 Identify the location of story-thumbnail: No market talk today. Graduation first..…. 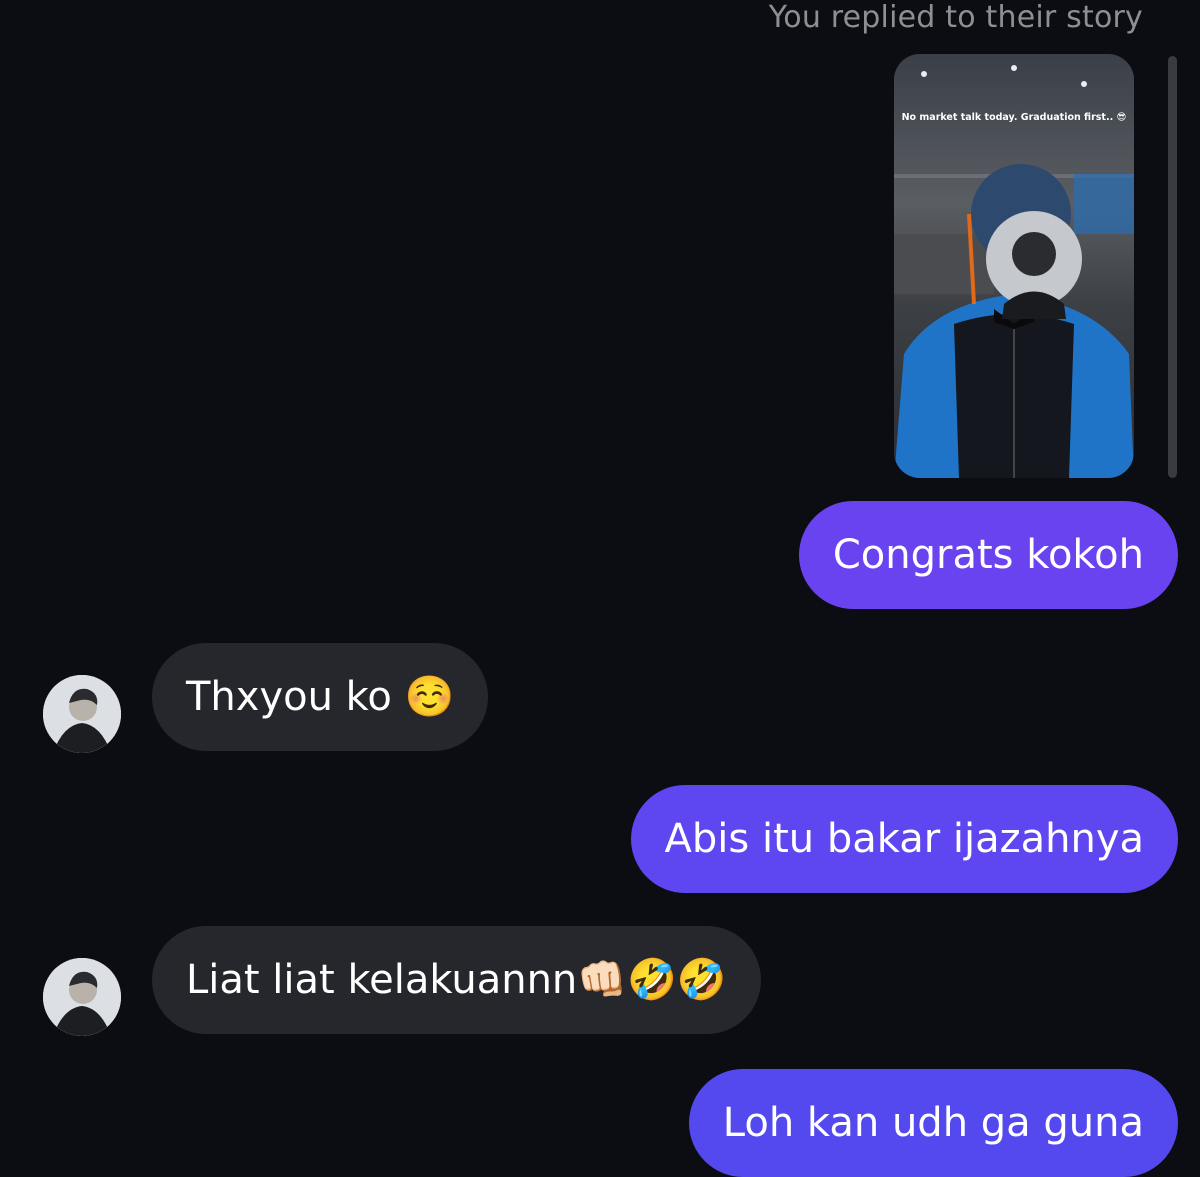
(1014, 266).